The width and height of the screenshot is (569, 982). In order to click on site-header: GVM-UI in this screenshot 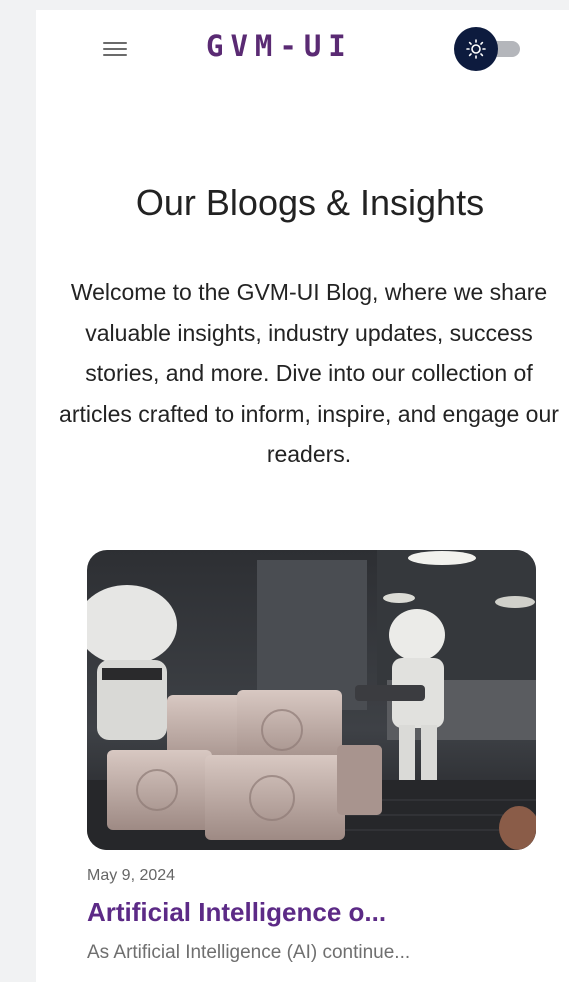, I will do `click(302, 47)`.